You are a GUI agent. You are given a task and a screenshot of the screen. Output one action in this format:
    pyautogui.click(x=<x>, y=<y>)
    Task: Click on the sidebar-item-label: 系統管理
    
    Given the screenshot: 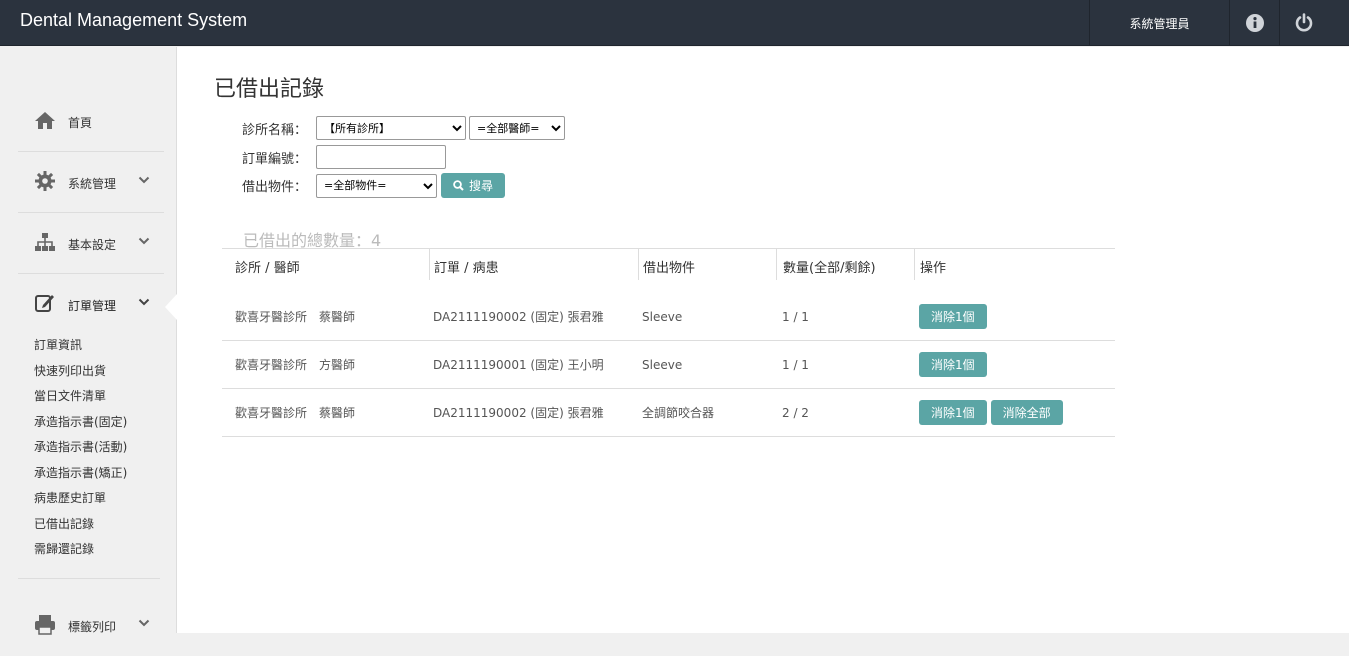 What is the action you would take?
    pyautogui.click(x=92, y=184)
    